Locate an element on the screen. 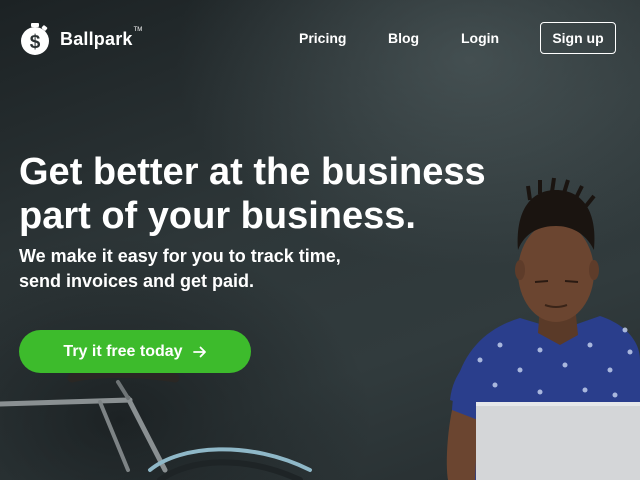 The width and height of the screenshot is (640, 480). try-free-button-label: Try it free today is located at coordinates (123, 351).